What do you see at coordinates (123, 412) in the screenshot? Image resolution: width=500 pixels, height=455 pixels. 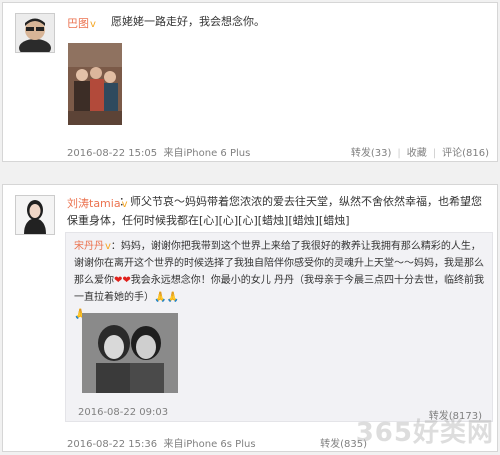 I see `quote-timestamp: 2016-08-22 09:03` at bounding box center [123, 412].